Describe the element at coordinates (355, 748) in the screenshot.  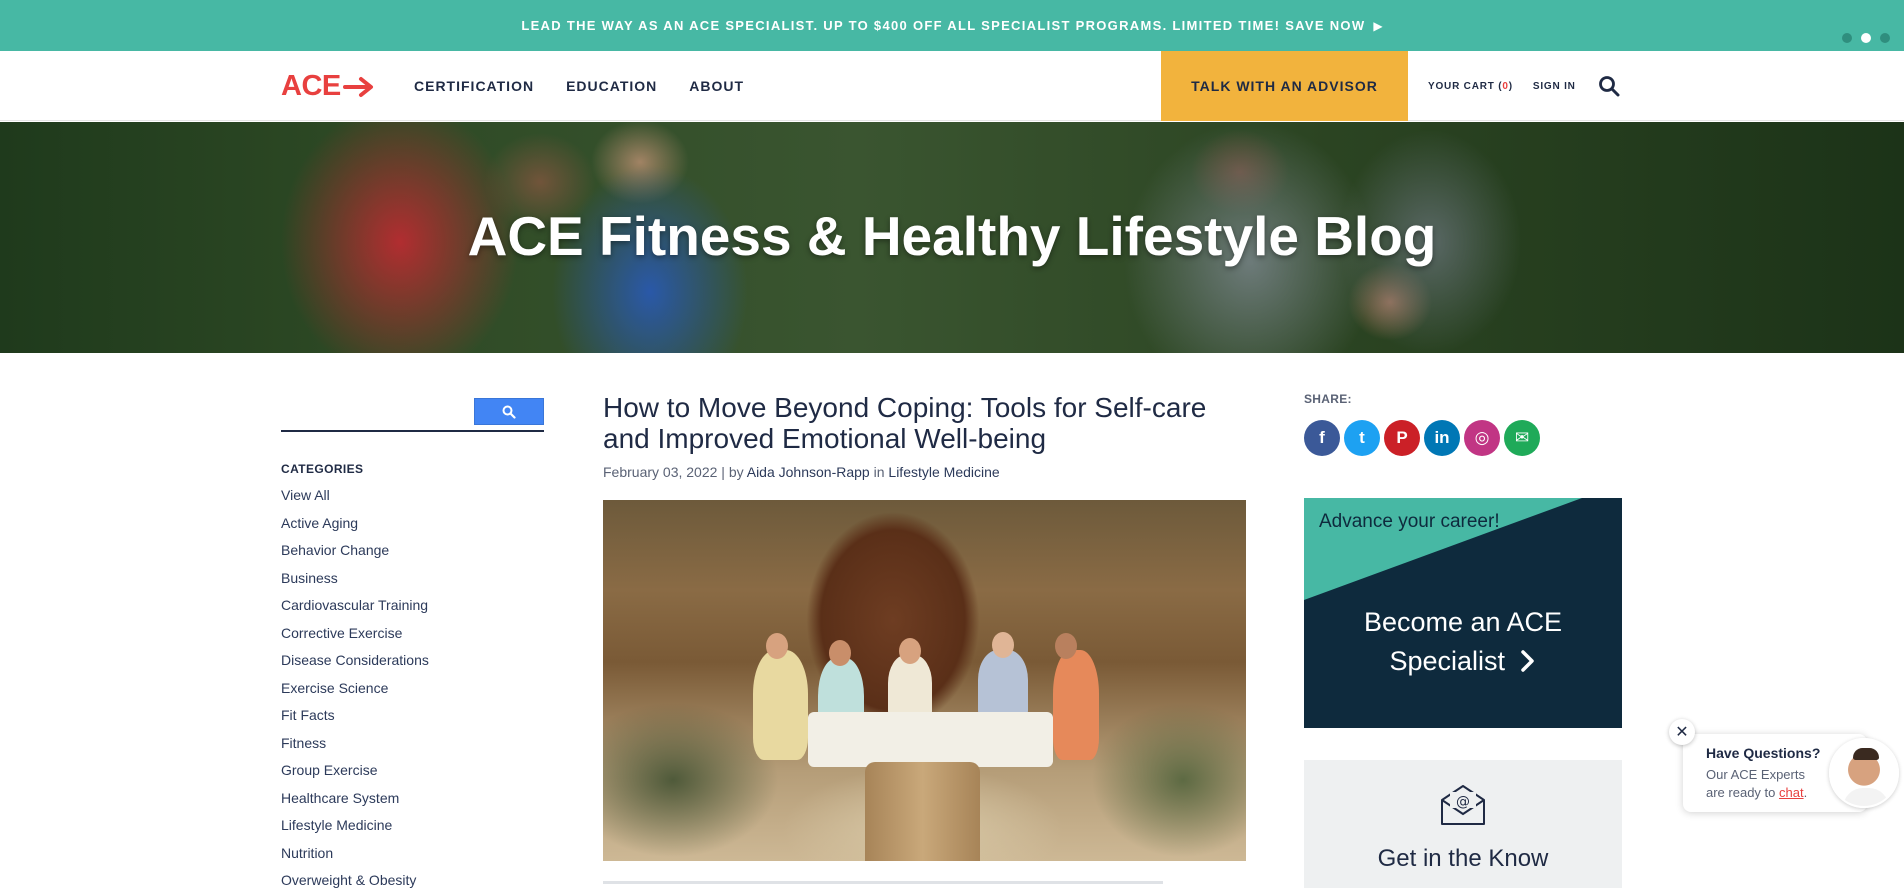
I see `category-link: Fitness` at that location.